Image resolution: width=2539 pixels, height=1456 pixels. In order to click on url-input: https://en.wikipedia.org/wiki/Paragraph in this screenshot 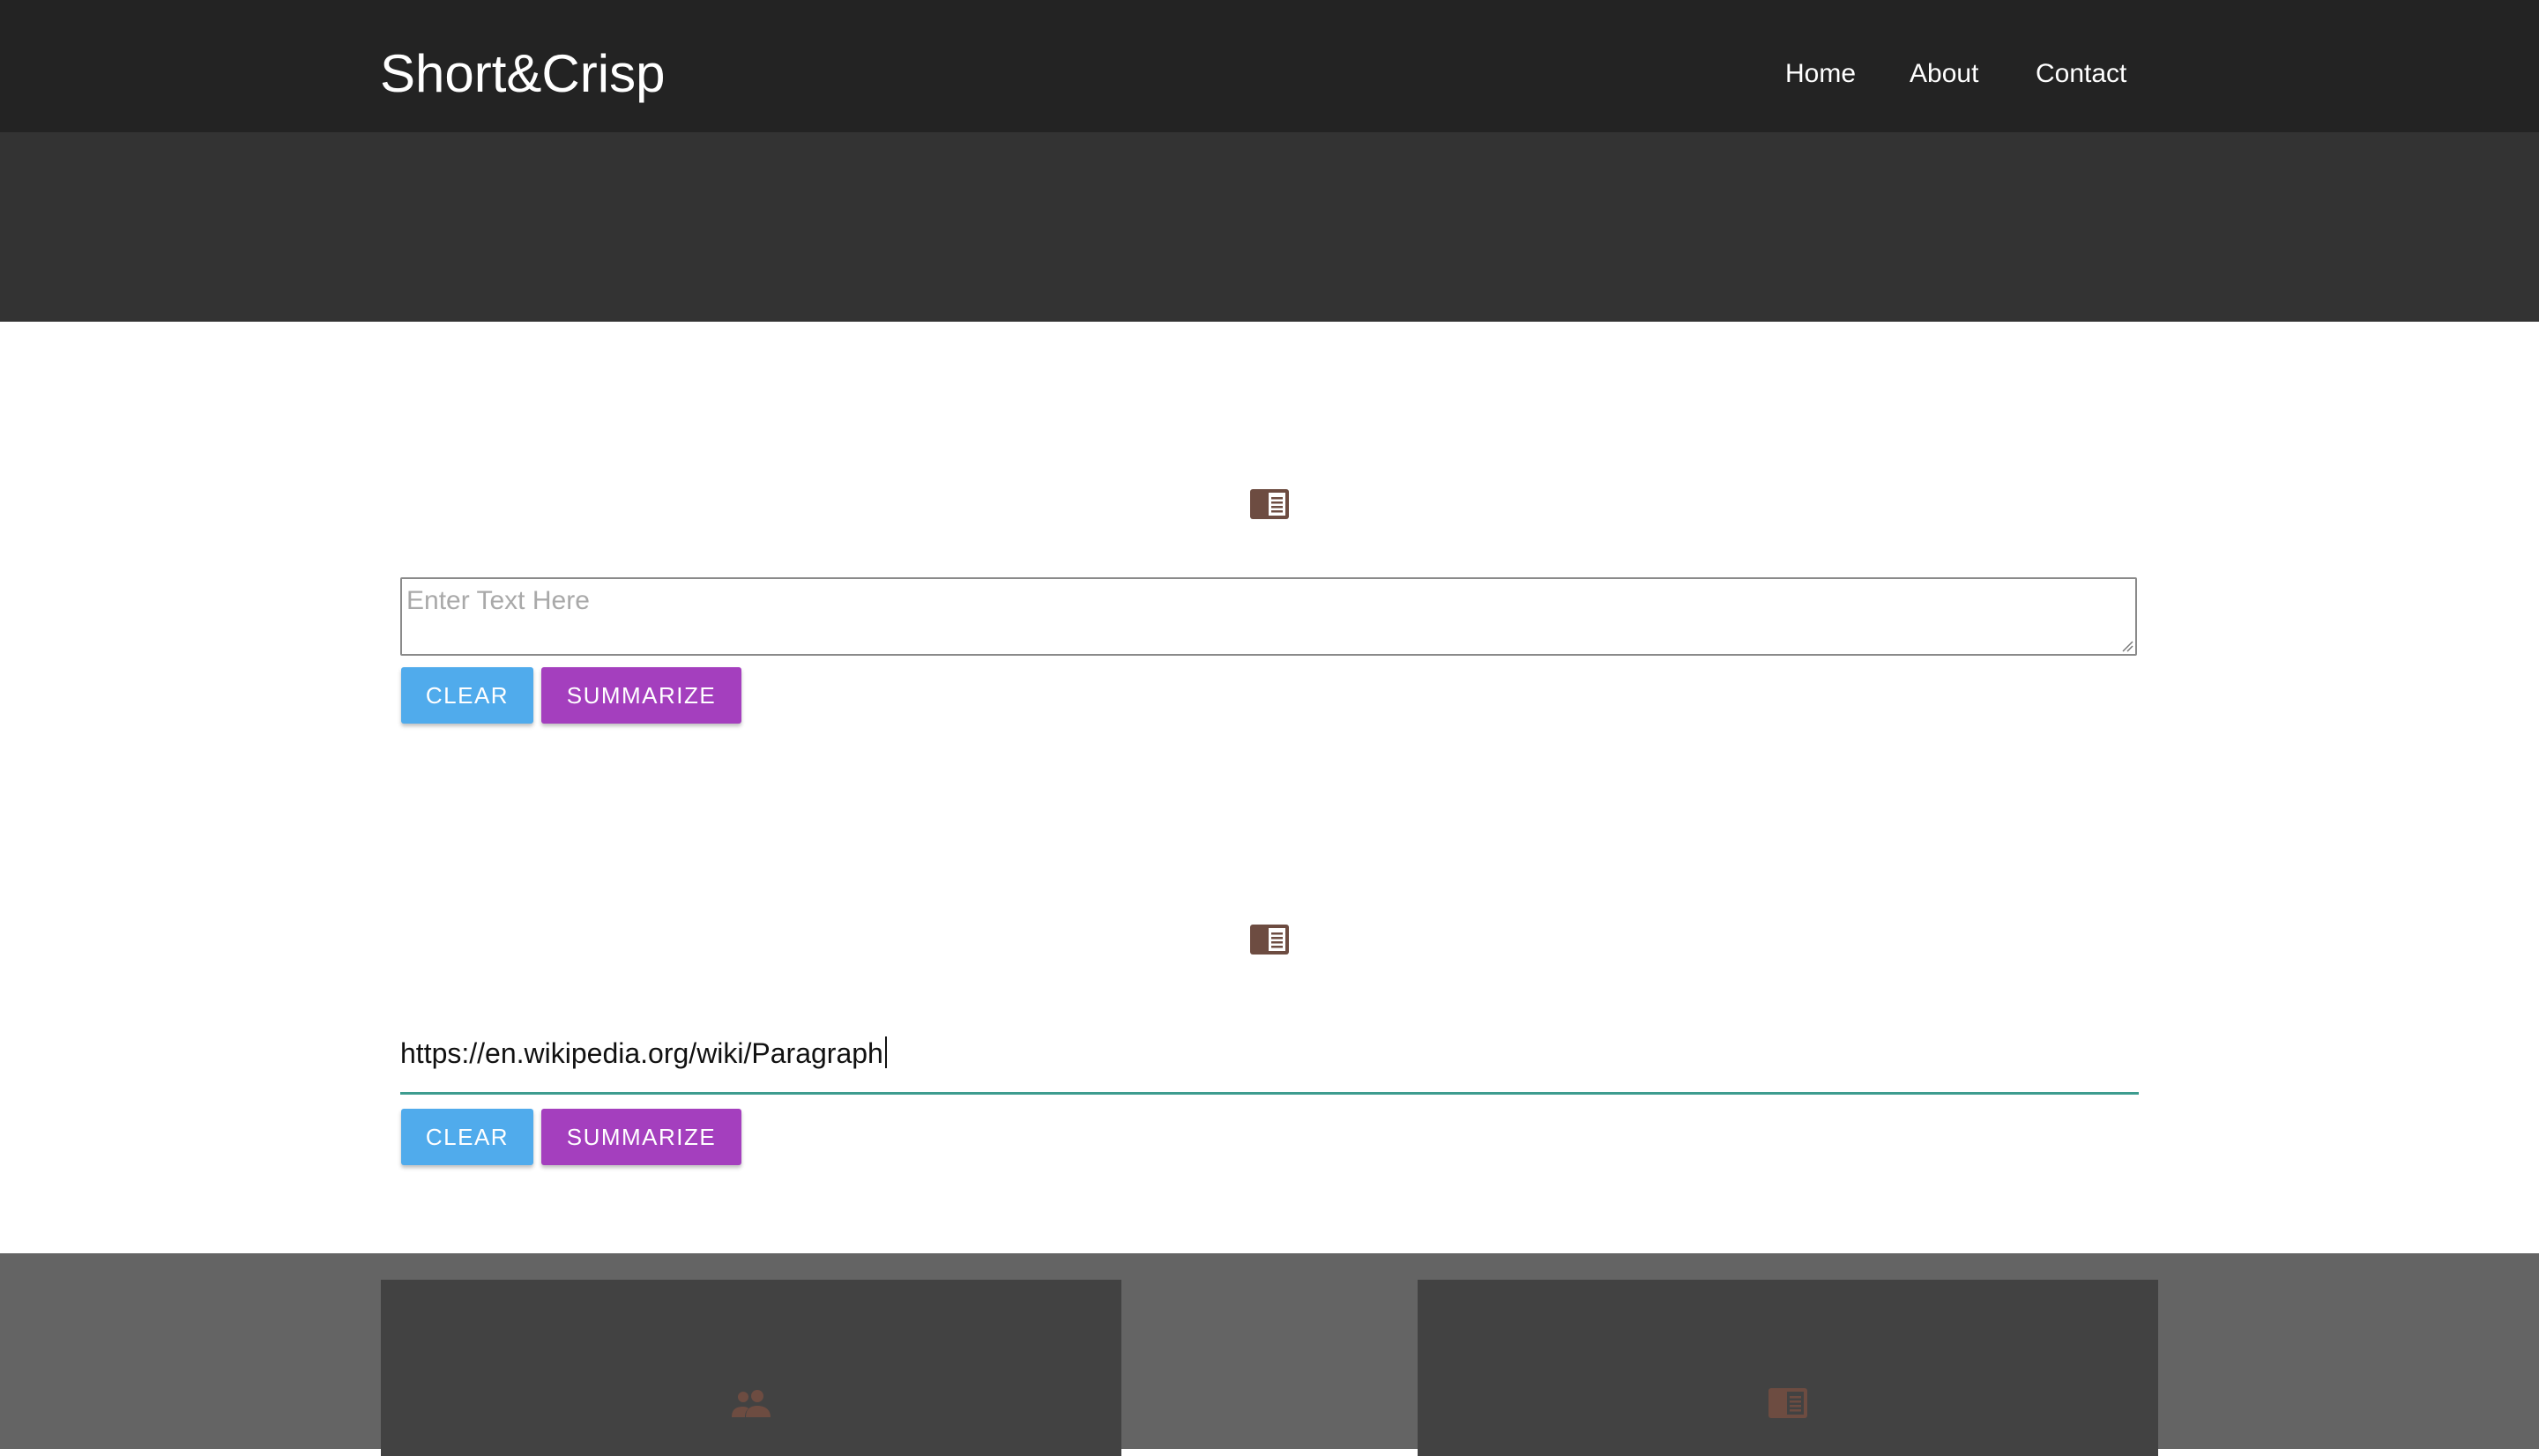, I will do `click(1269, 1058)`.